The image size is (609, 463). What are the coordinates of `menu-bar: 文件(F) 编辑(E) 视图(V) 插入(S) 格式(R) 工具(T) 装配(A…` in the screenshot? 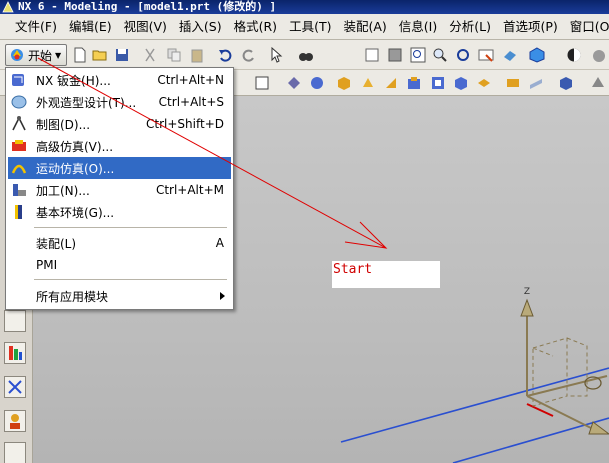 It's located at (304, 27).